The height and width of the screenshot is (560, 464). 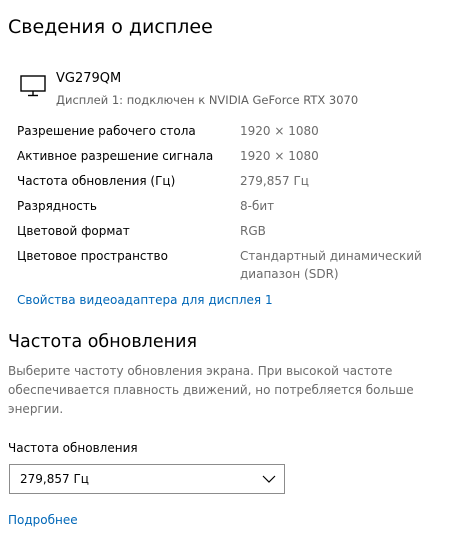 What do you see at coordinates (147, 479) in the screenshot?
I see `refresh-rate-dropdown: 279,857 Гц` at bounding box center [147, 479].